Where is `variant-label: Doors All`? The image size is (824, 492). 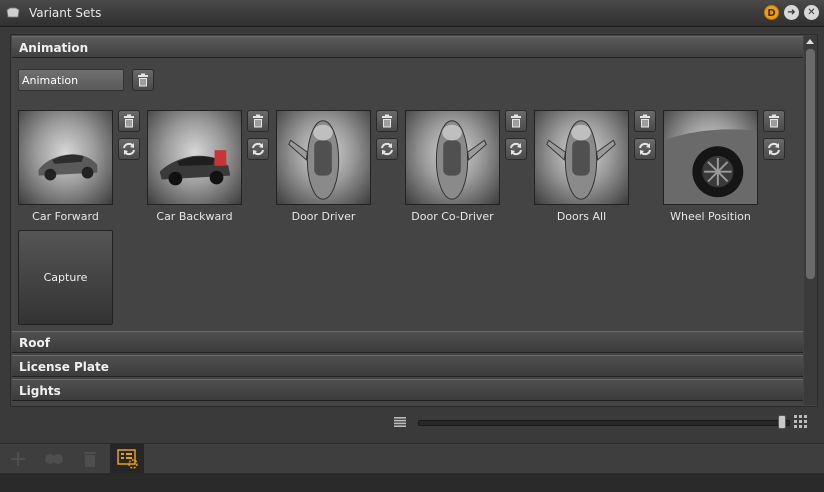
variant-label: Doors All is located at coordinates (581, 216).